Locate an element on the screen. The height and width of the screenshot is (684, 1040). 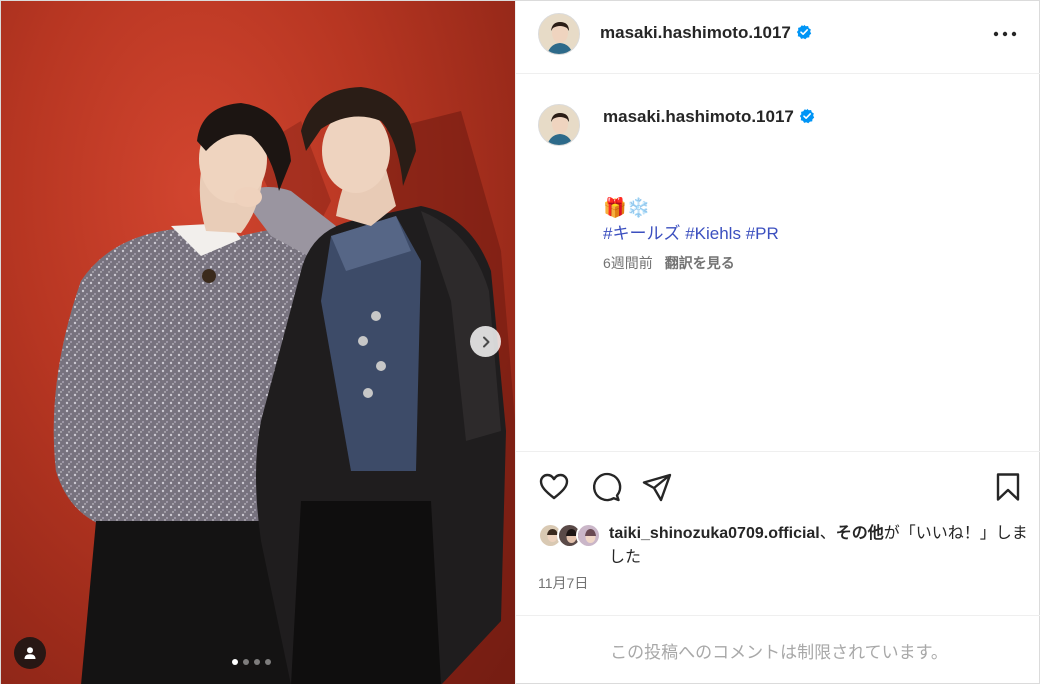
caption-meta: 6週間前 翻訳を見る is located at coordinates (691, 263).